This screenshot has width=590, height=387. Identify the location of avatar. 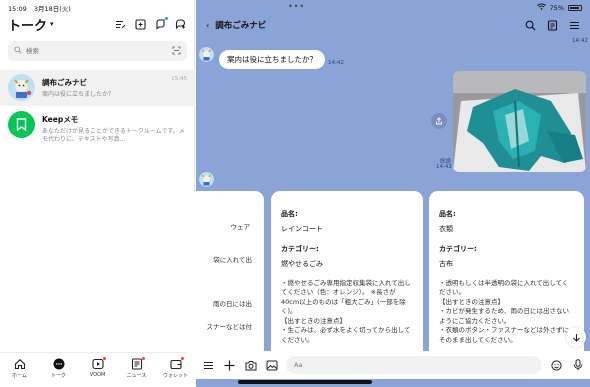
(21, 87).